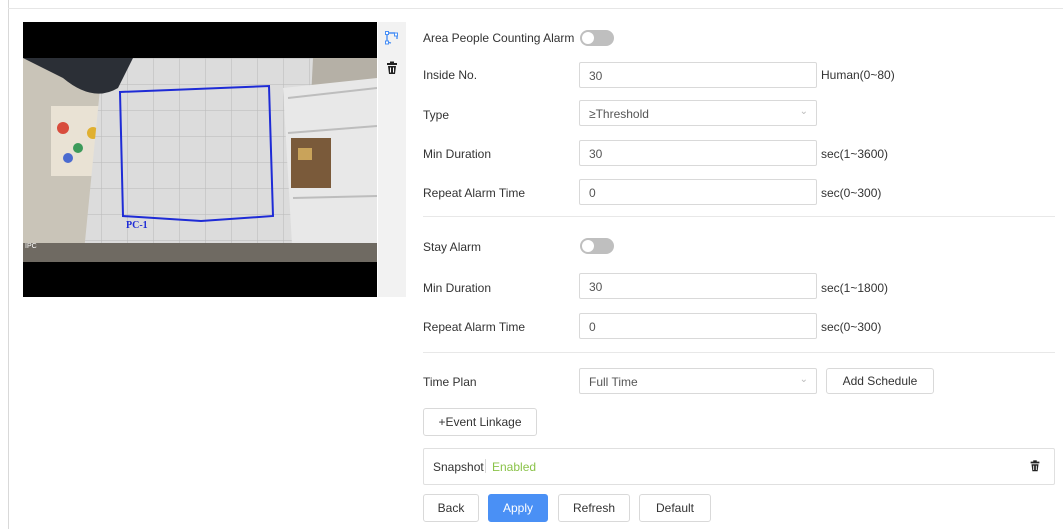 The width and height of the screenshot is (1063, 529). Describe the element at coordinates (851, 327) in the screenshot. I see `stay-repeat-alarm-unit: sec(0~300)` at that location.